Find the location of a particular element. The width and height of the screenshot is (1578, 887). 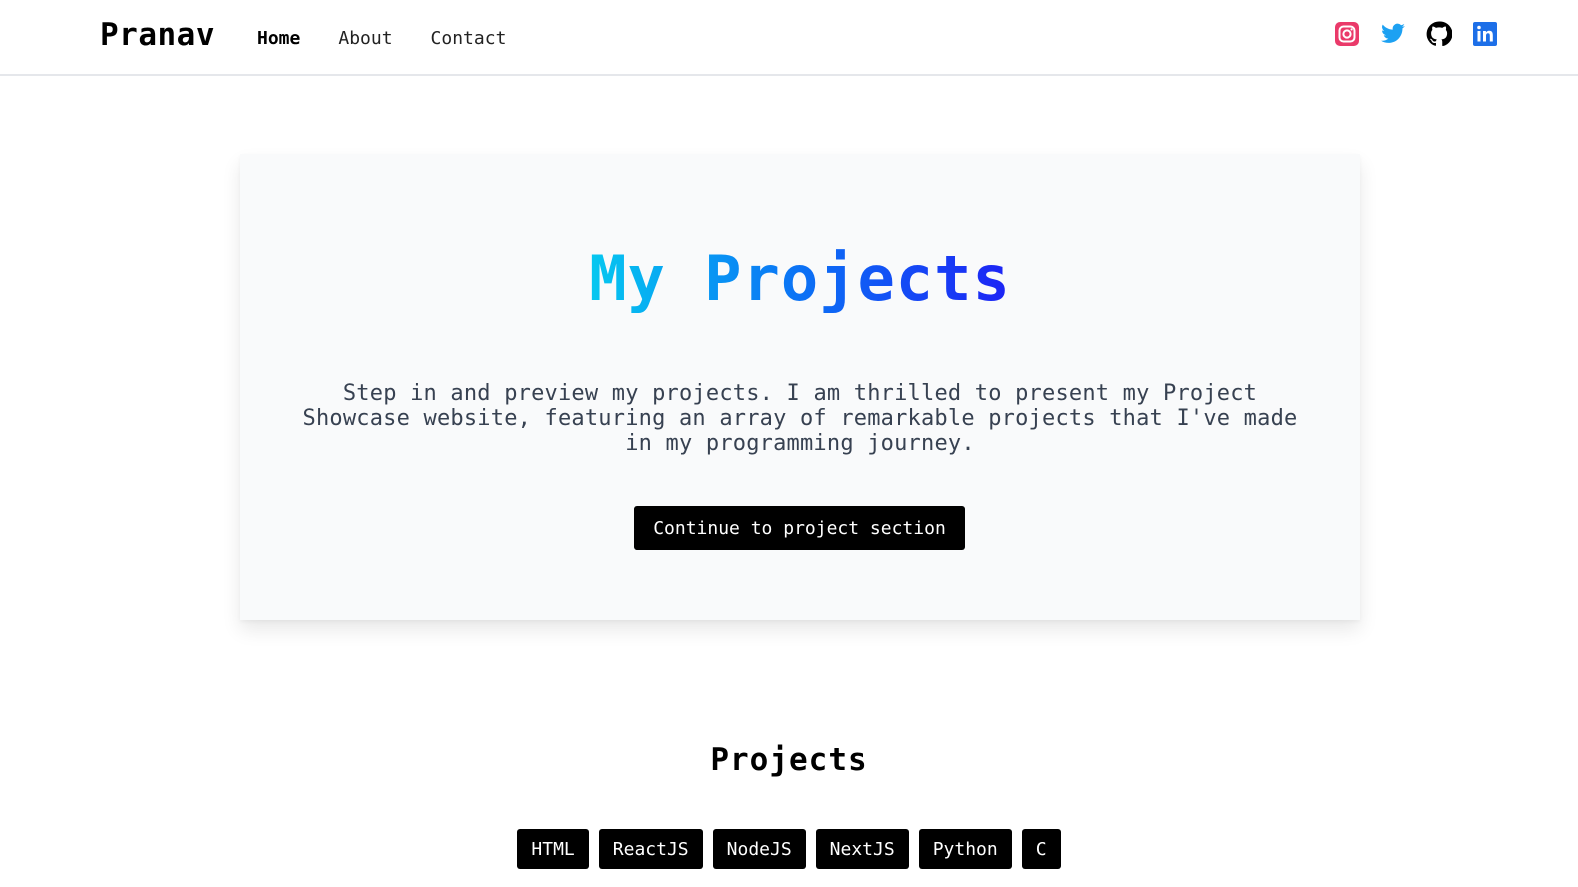

project-filter-tags: HTML ReactJS NodeJS NextJS Python C is located at coordinates (789, 849).